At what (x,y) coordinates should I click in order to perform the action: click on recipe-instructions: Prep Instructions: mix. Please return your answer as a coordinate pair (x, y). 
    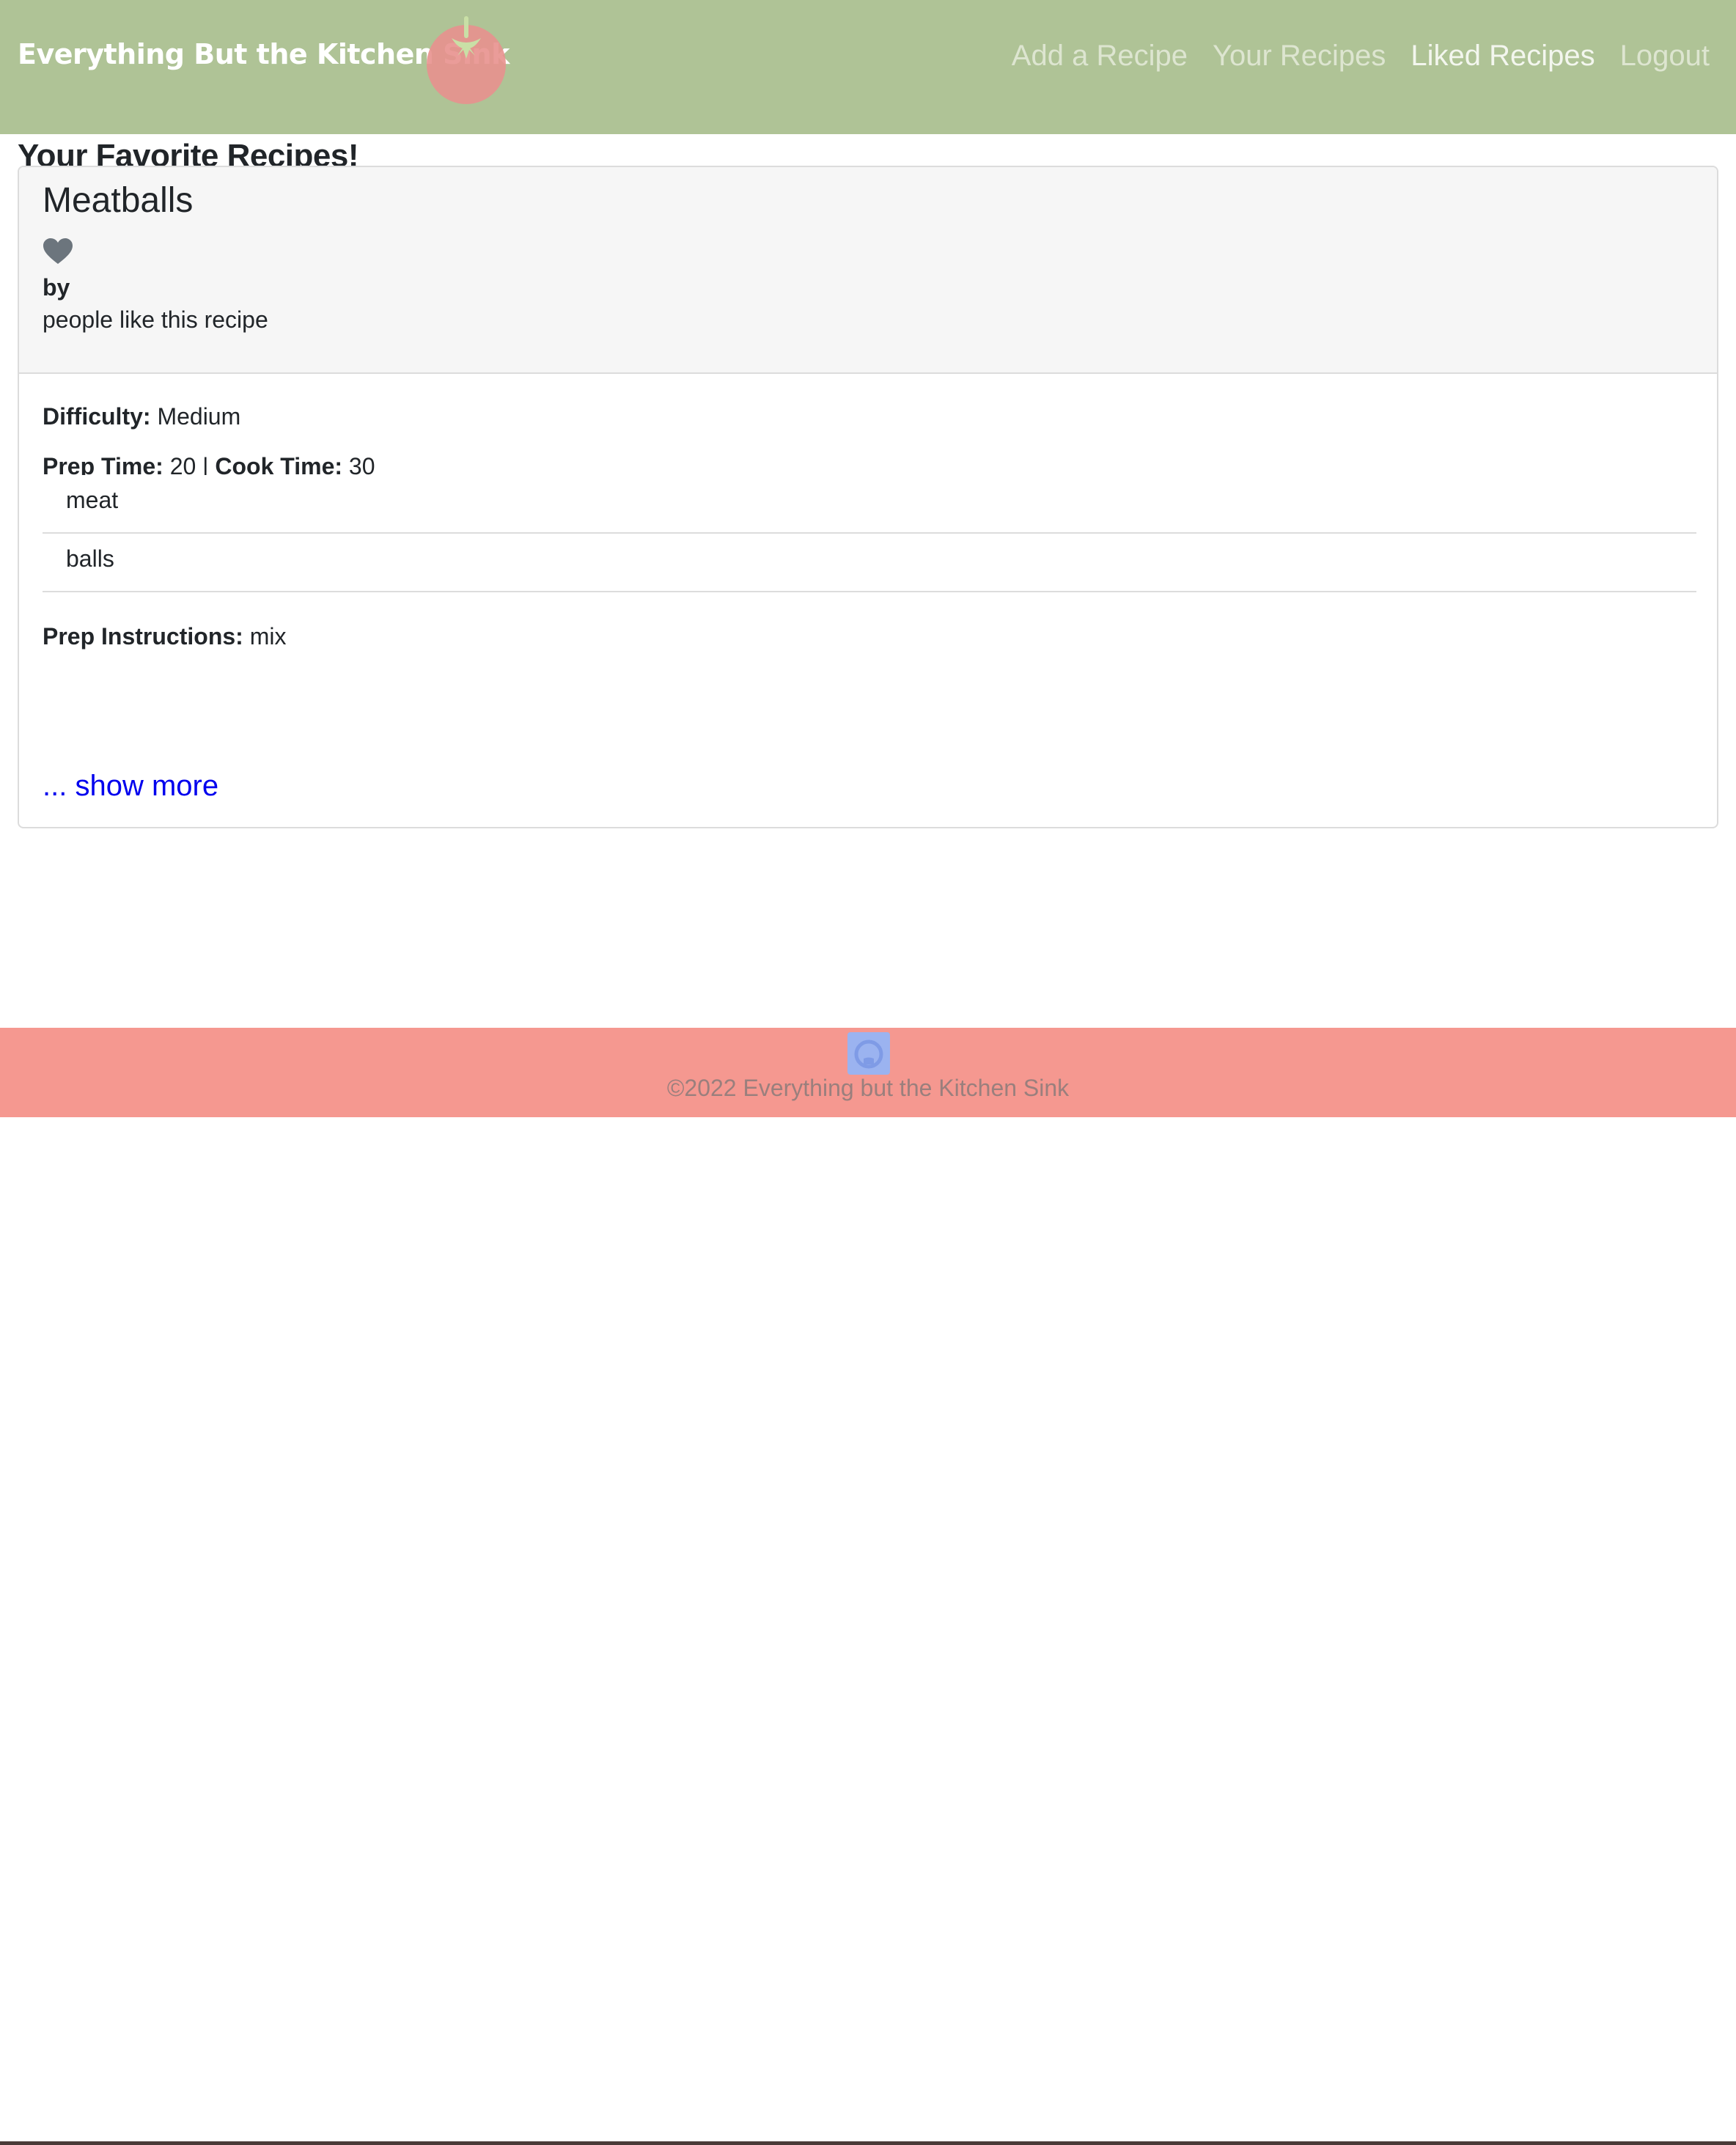
    Looking at the image, I should click on (164, 636).